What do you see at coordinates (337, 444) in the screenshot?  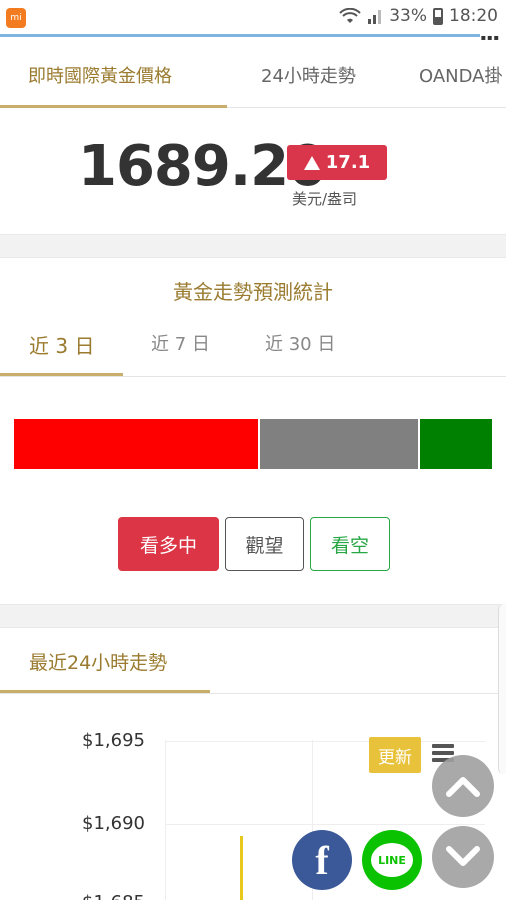 I see `neutral-bar` at bounding box center [337, 444].